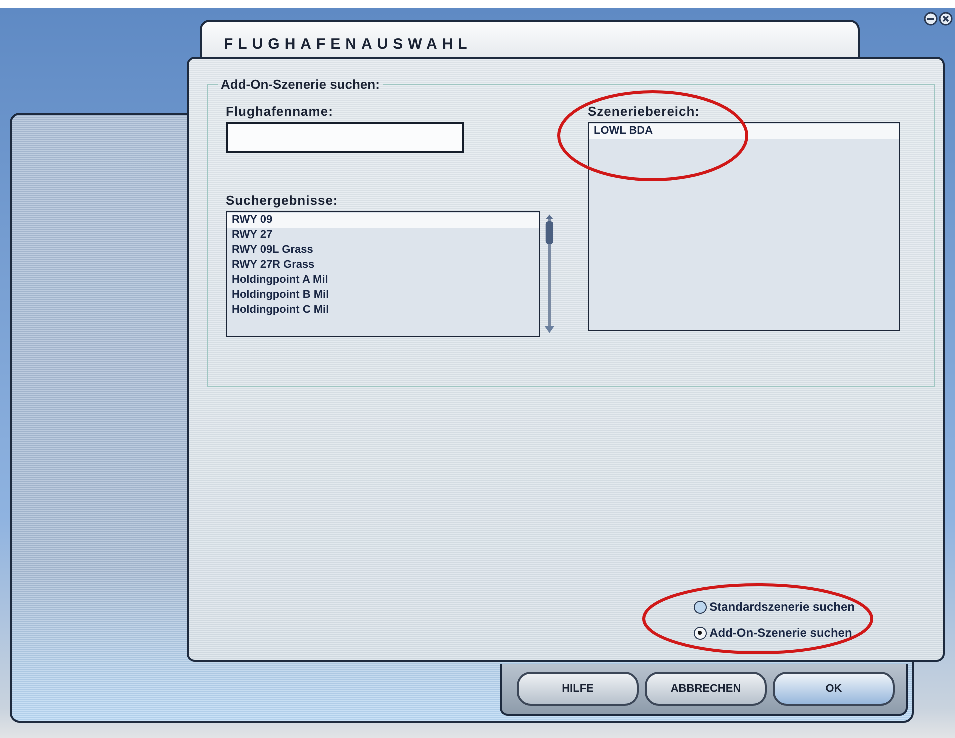 The width and height of the screenshot is (955, 738). I want to click on list-item: LOWL BDA, so click(744, 131).